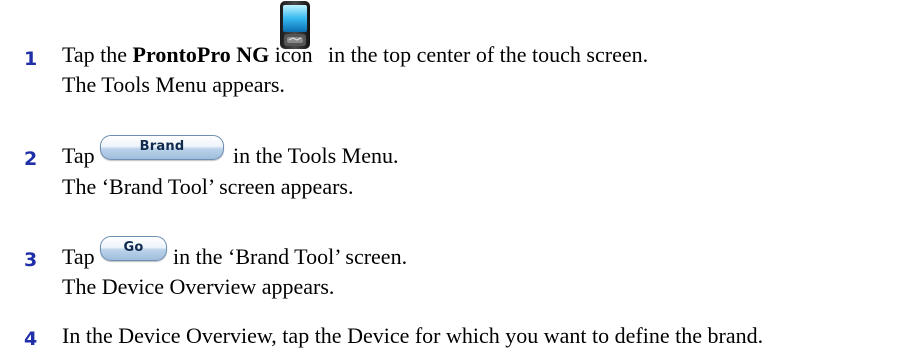 The height and width of the screenshot is (358, 912). What do you see at coordinates (316, 155) in the screenshot?
I see `step-text-post: in the Tools Menu.` at bounding box center [316, 155].